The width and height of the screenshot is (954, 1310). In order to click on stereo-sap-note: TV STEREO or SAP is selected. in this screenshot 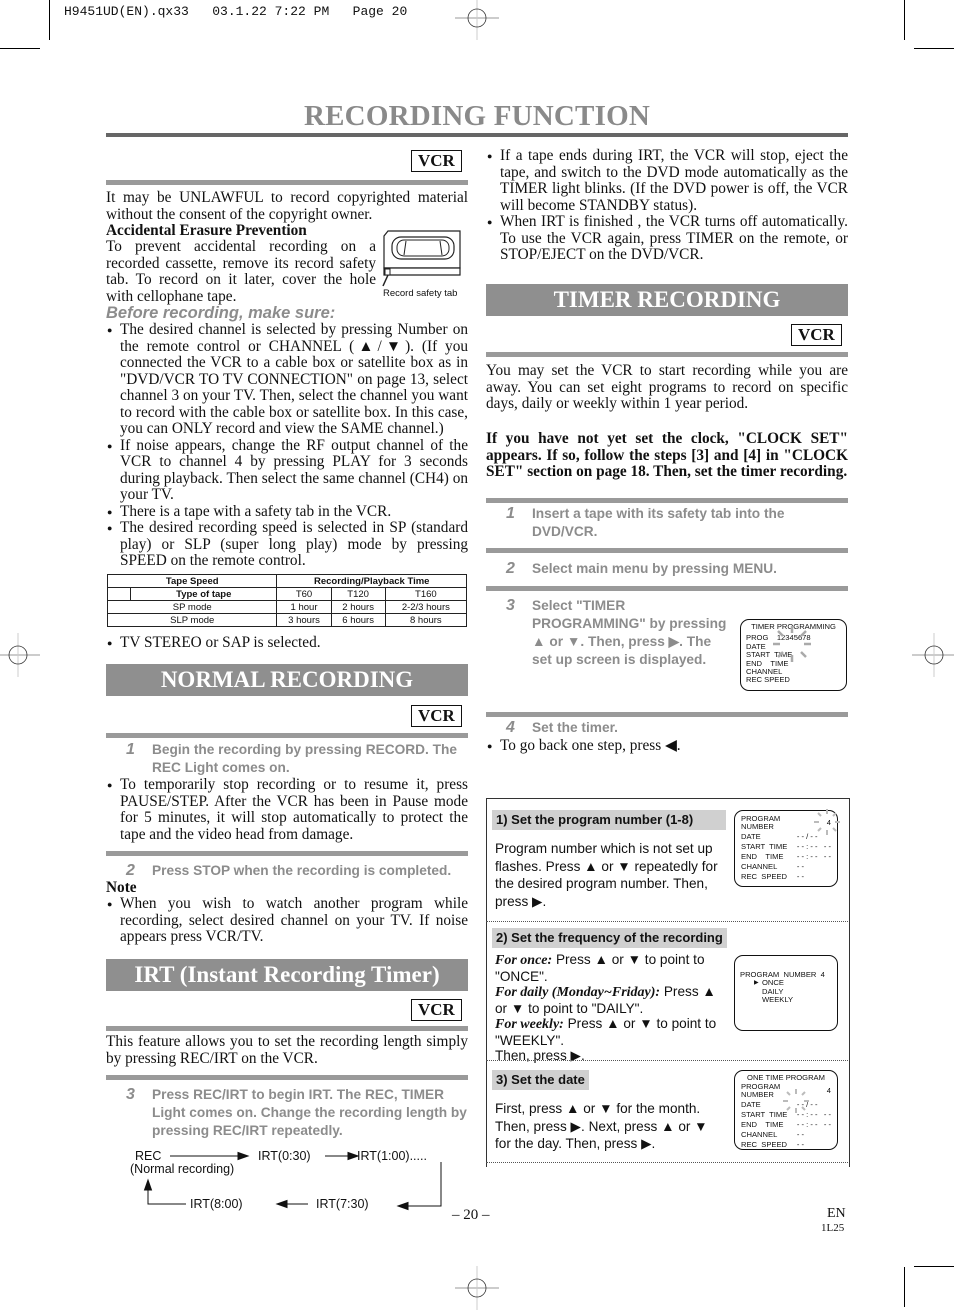, I will do `click(287, 643)`.